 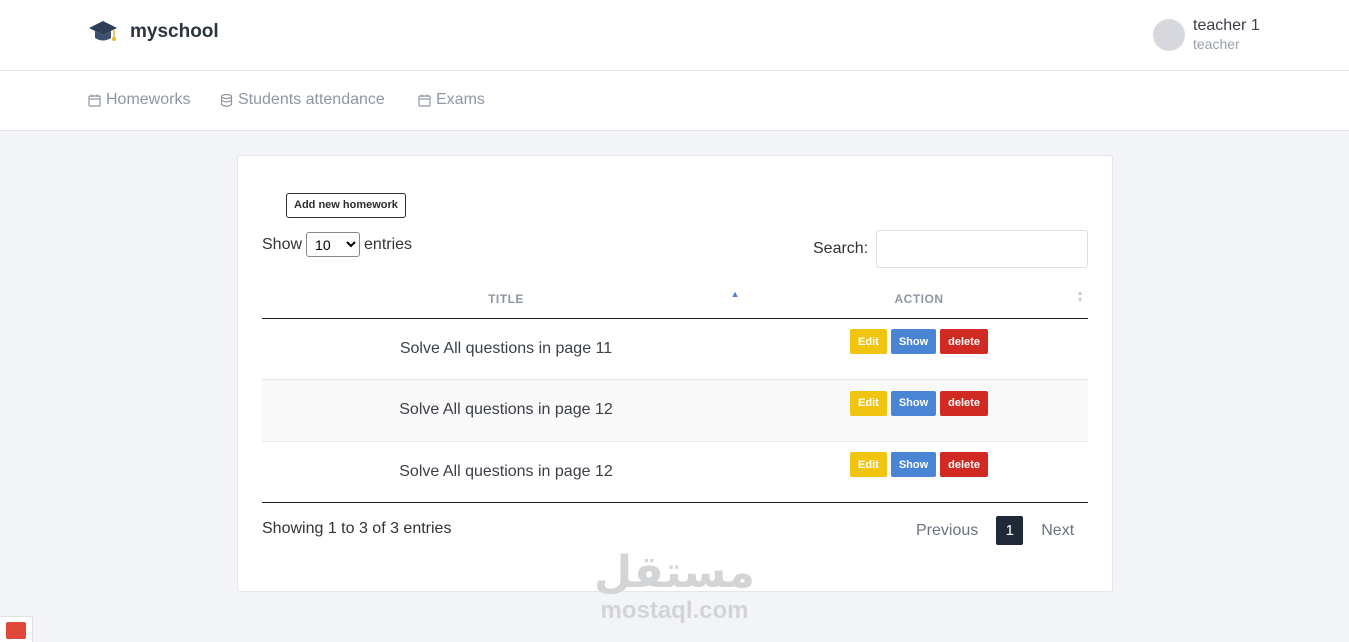 I want to click on add-homework-button: Add new homework, so click(x=346, y=205).